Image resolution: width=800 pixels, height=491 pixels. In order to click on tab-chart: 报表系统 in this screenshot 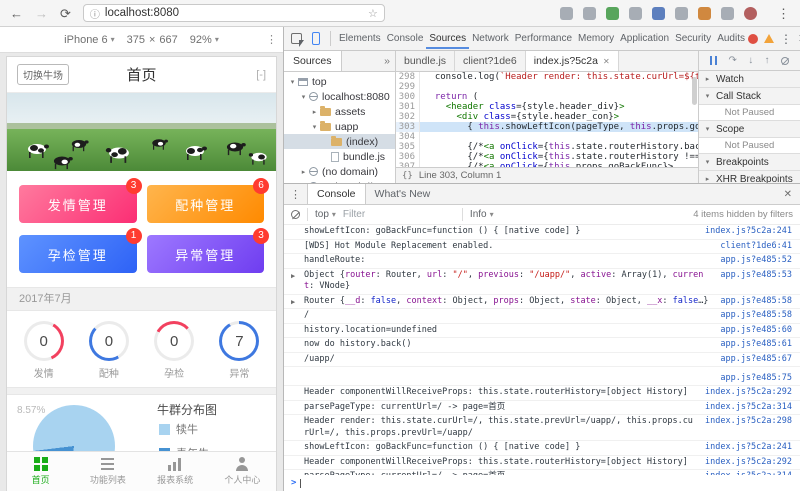, I will do `click(175, 471)`.